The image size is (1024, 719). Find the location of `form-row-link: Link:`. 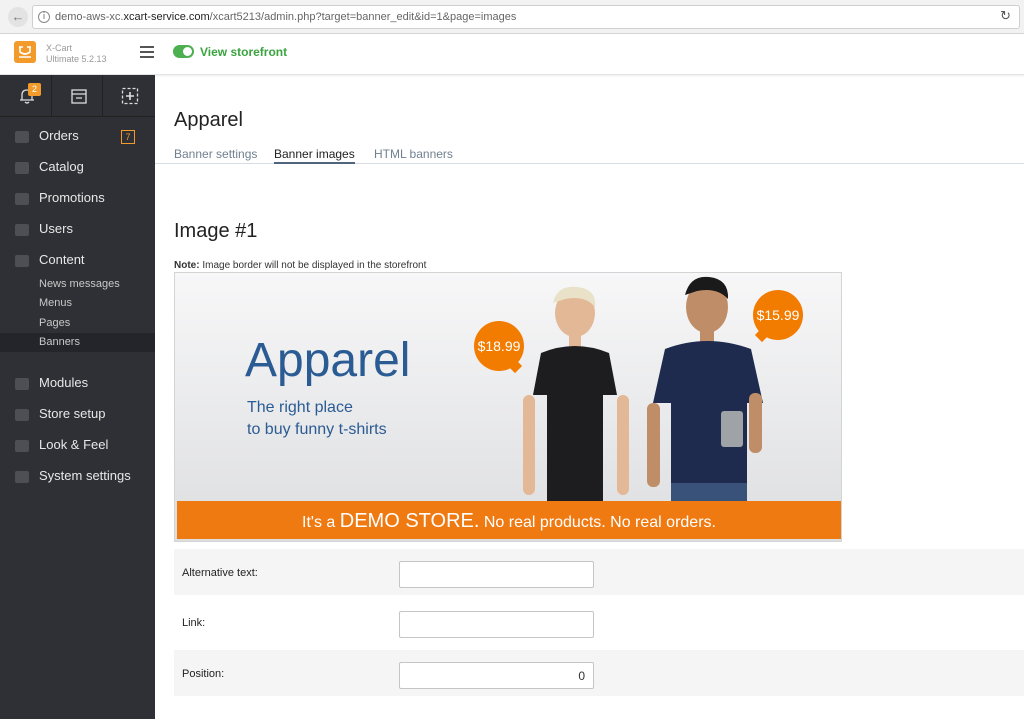

form-row-link: Link: is located at coordinates (599, 622).